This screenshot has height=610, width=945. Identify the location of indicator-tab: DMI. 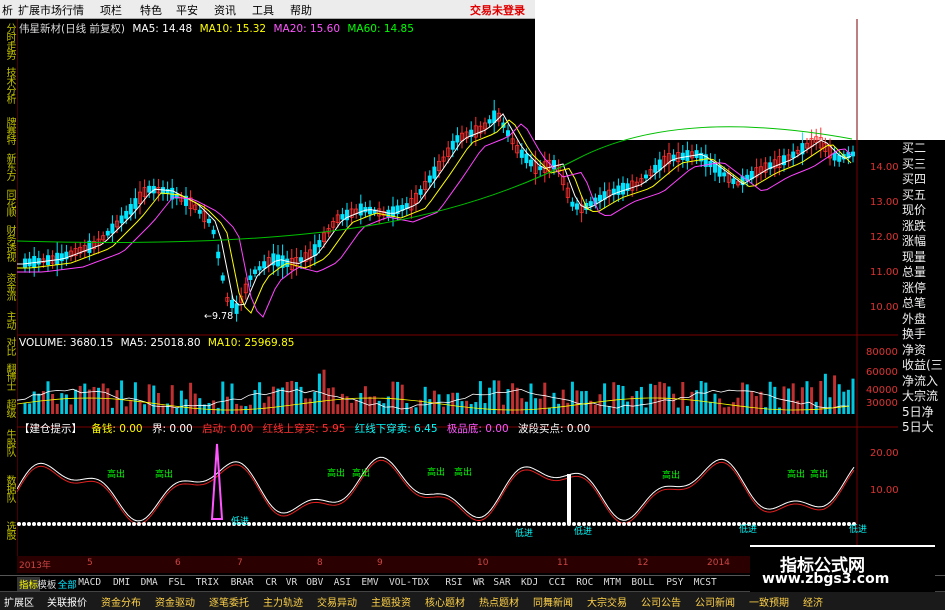
(121, 582).